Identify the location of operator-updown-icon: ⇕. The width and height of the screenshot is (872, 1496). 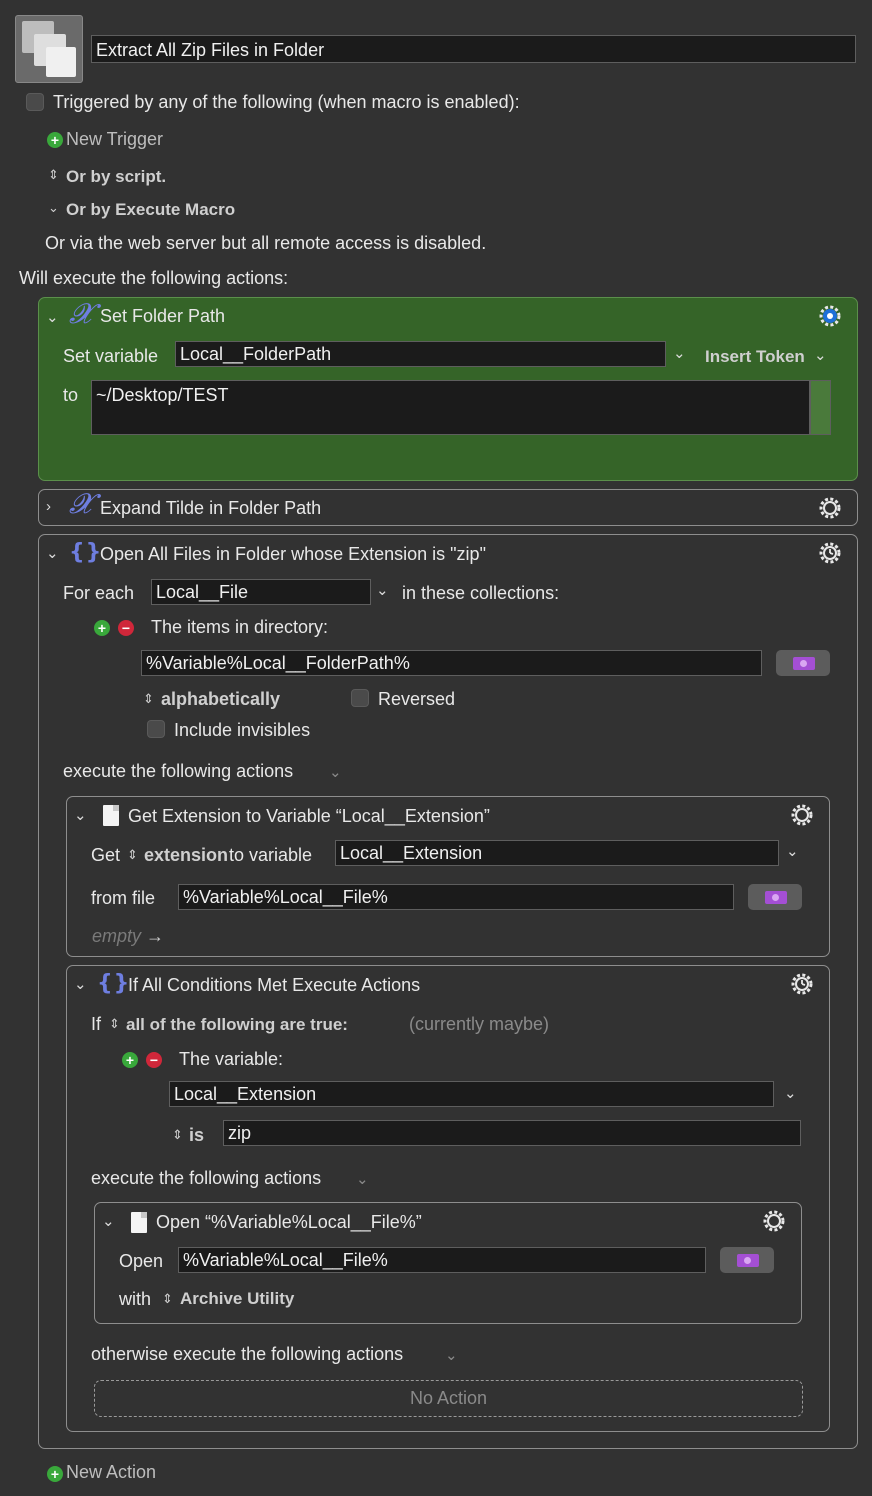
(177, 1135).